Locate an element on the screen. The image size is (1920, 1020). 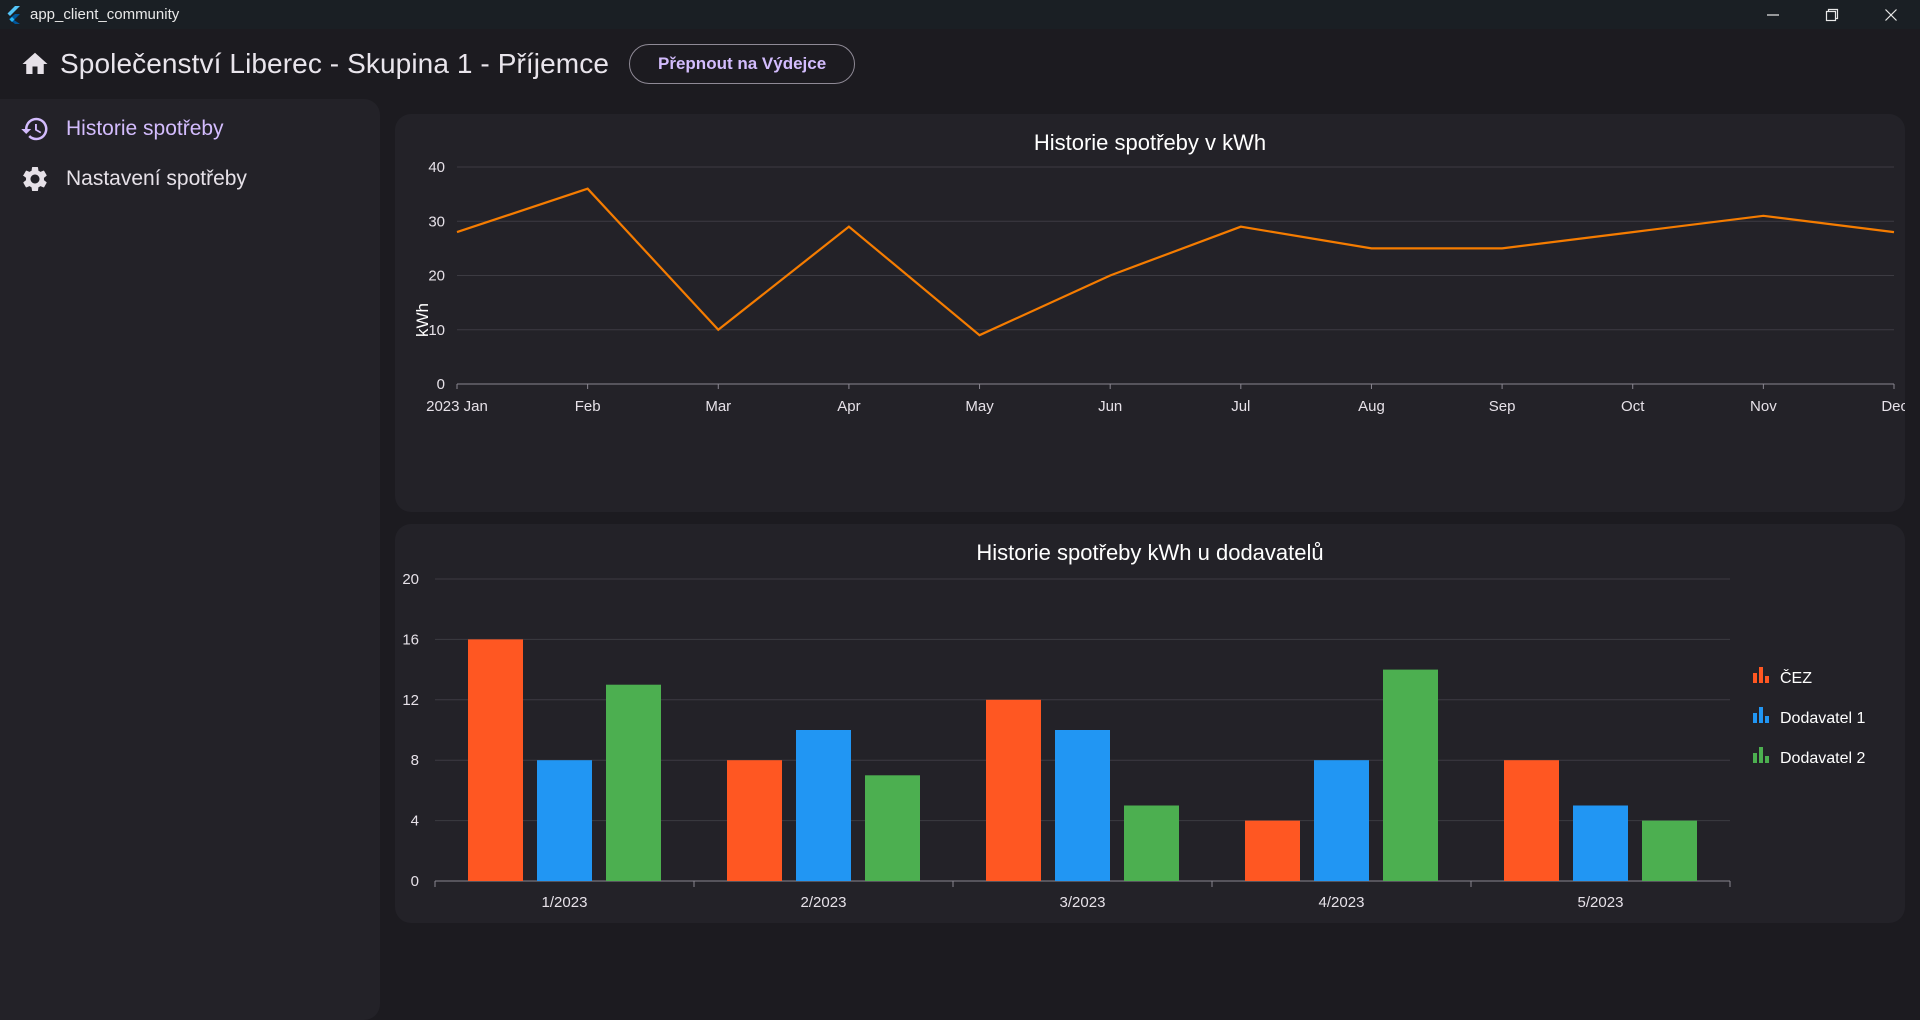
y-tick-label: 30 is located at coordinates (436, 221).